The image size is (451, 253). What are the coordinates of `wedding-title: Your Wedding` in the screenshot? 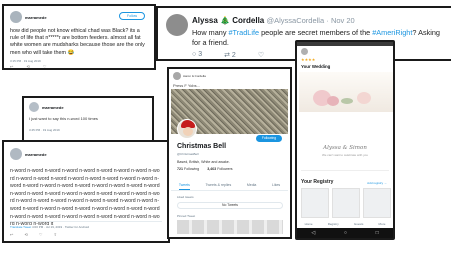 It's located at (316, 66).